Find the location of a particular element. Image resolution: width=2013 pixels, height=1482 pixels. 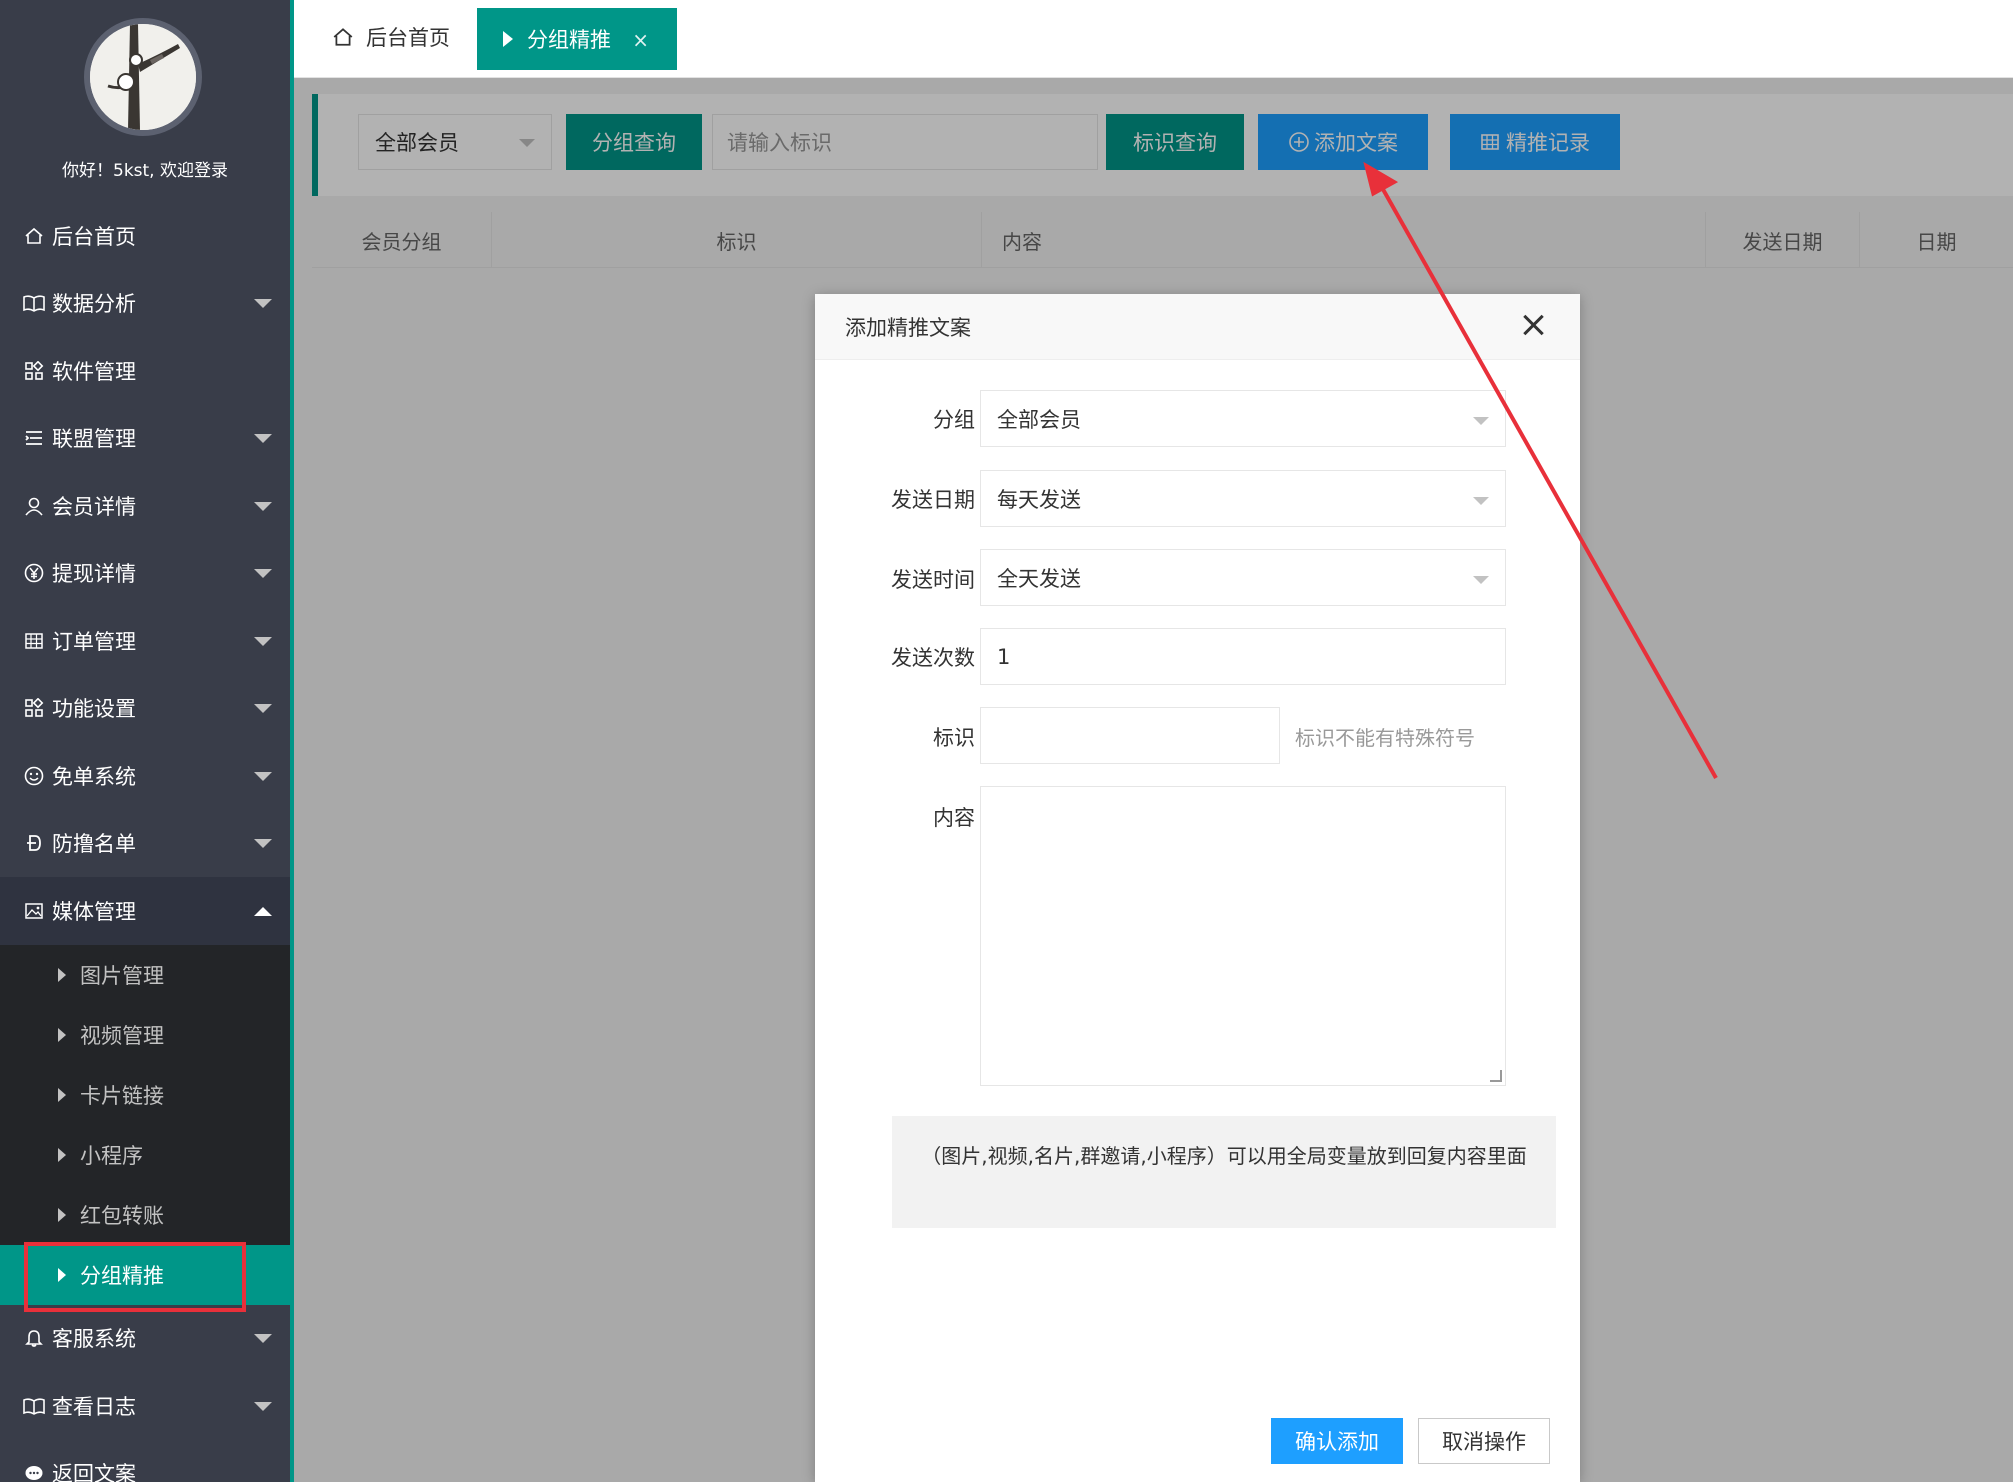

confirm-add-button: 确认添加 is located at coordinates (1337, 1441).